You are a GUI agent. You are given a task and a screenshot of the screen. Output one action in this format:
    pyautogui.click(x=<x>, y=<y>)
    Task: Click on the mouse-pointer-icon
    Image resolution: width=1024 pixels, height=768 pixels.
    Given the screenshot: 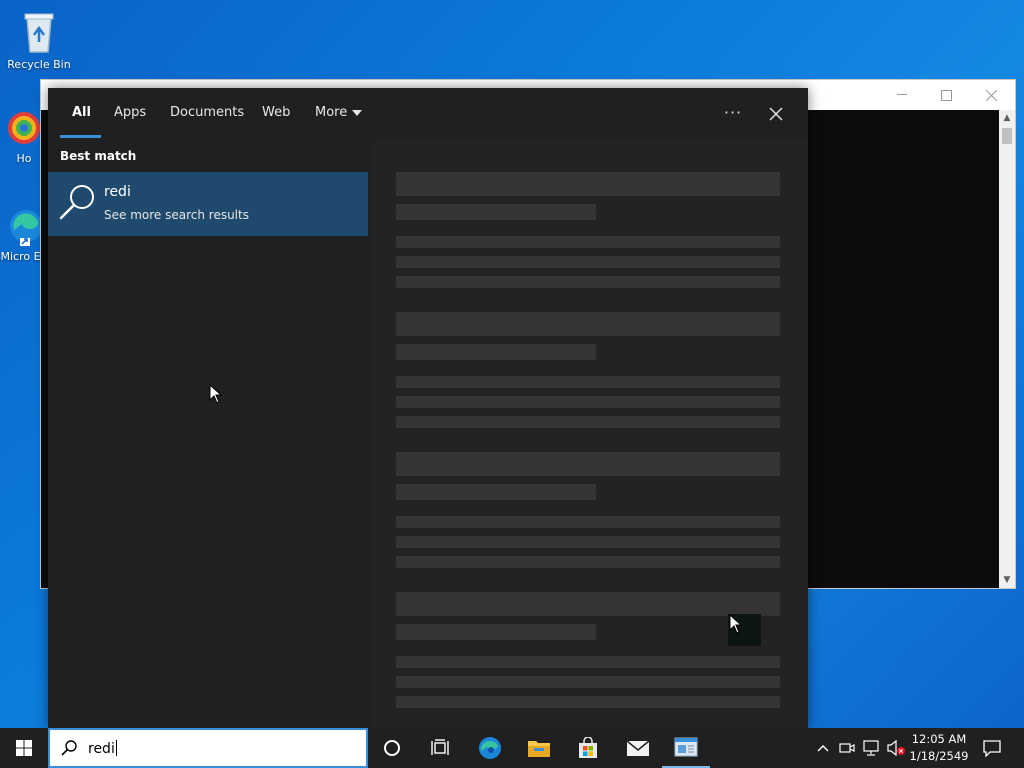 What is the action you would take?
    pyautogui.click(x=216, y=394)
    